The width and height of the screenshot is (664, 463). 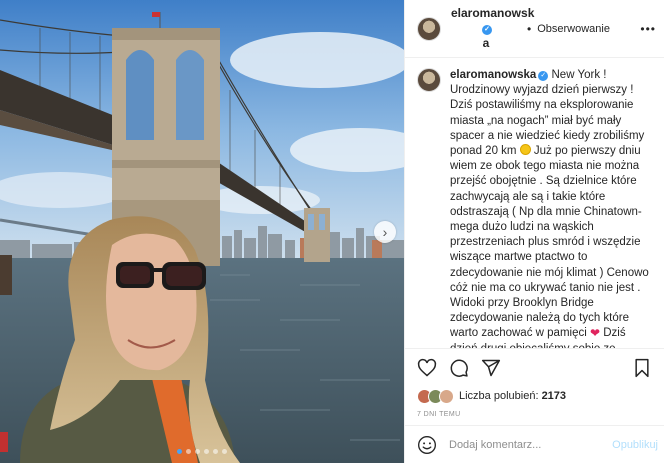 What do you see at coordinates (534, 414) in the screenshot?
I see `post-timestamp: 7 DNI TEMU` at bounding box center [534, 414].